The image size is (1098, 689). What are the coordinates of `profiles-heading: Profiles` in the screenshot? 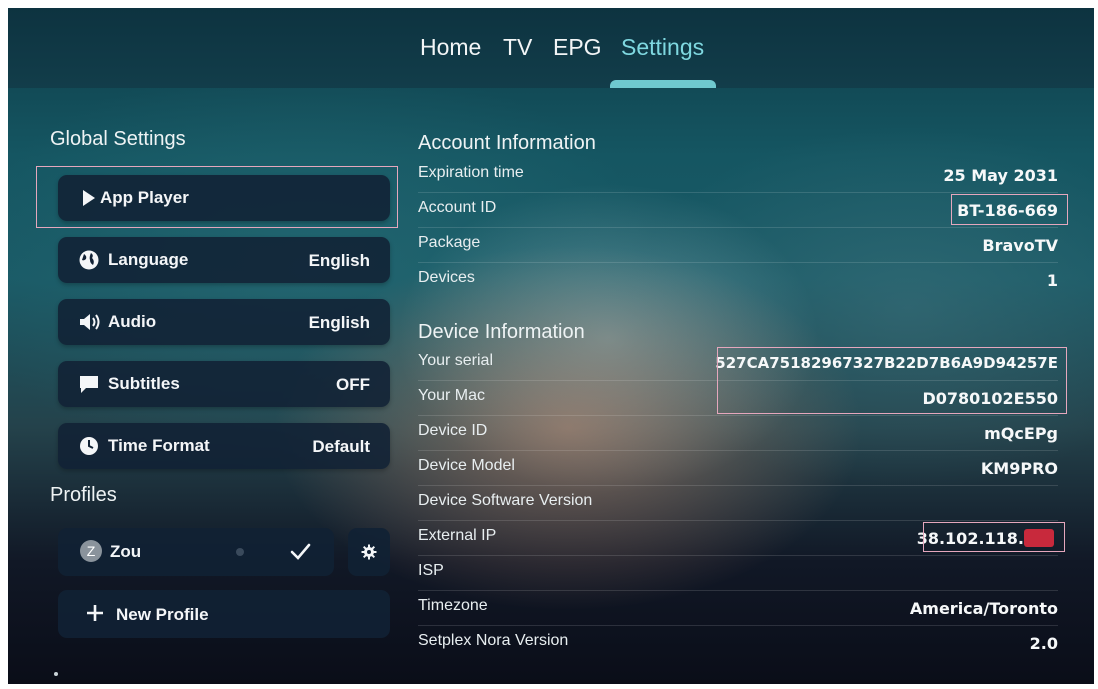 It's located at (83, 495).